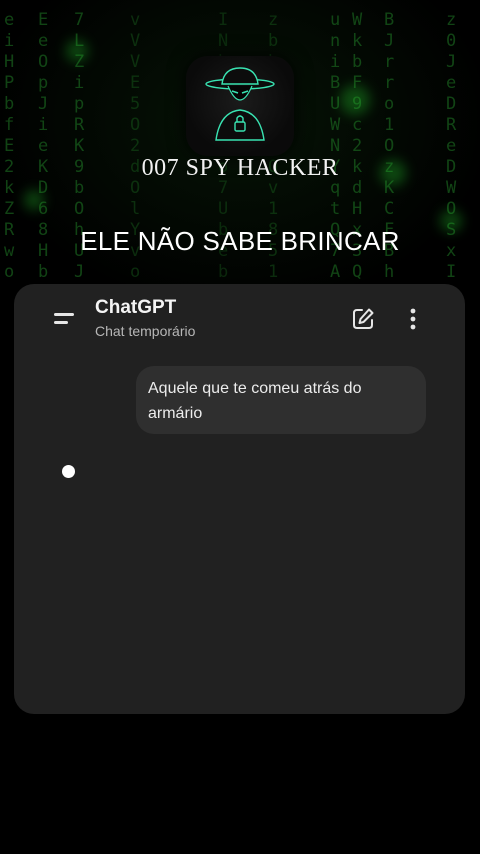 This screenshot has height=854, width=480. What do you see at coordinates (240, 241) in the screenshot?
I see `video-caption: ELE NÃO SABE BRINCAR` at bounding box center [240, 241].